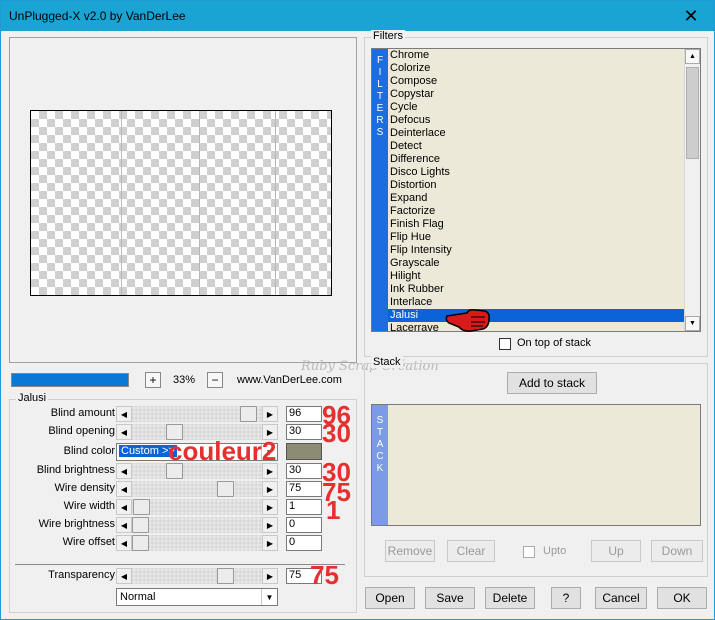 Image resolution: width=715 pixels, height=620 pixels. What do you see at coordinates (536, 302) in the screenshot?
I see `filter-item: Interlace` at bounding box center [536, 302].